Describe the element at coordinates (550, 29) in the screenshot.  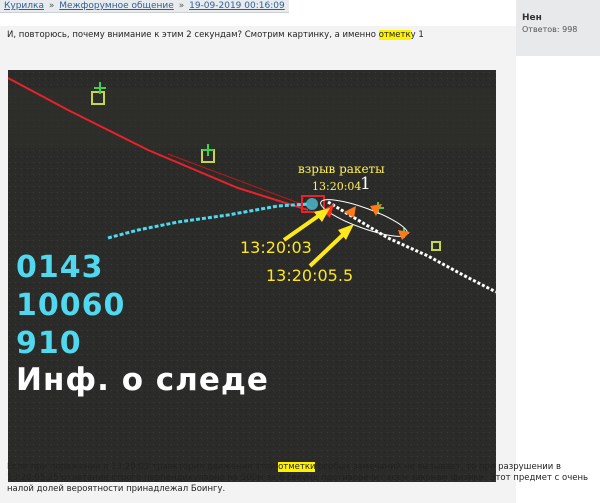
I see `author-post-count: Ответов: 998` at that location.